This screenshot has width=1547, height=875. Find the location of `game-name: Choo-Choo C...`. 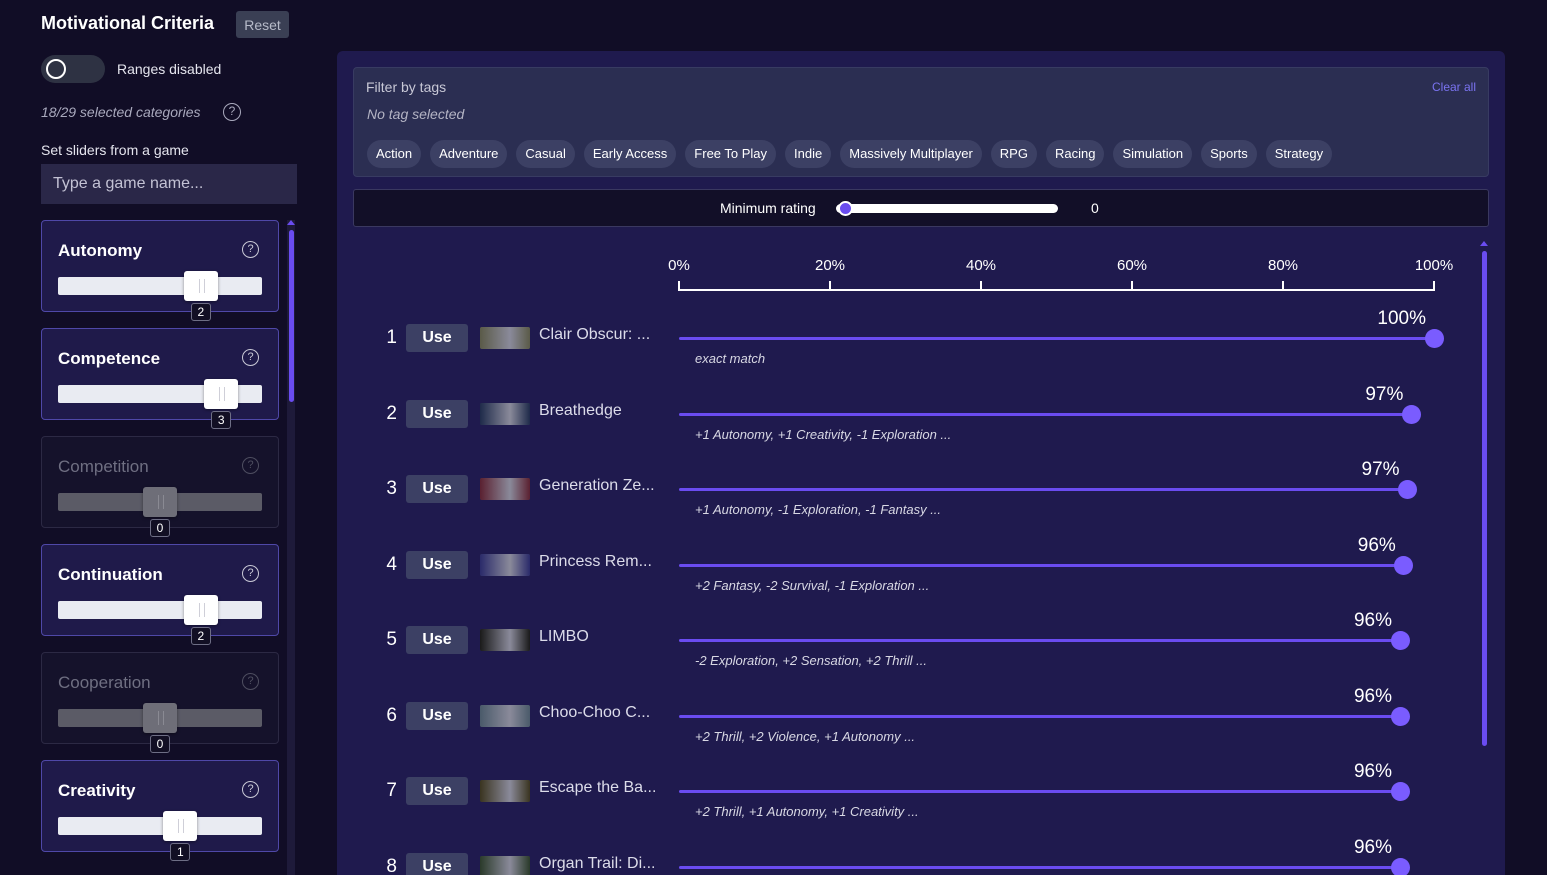

game-name: Choo-Choo C... is located at coordinates (594, 713).